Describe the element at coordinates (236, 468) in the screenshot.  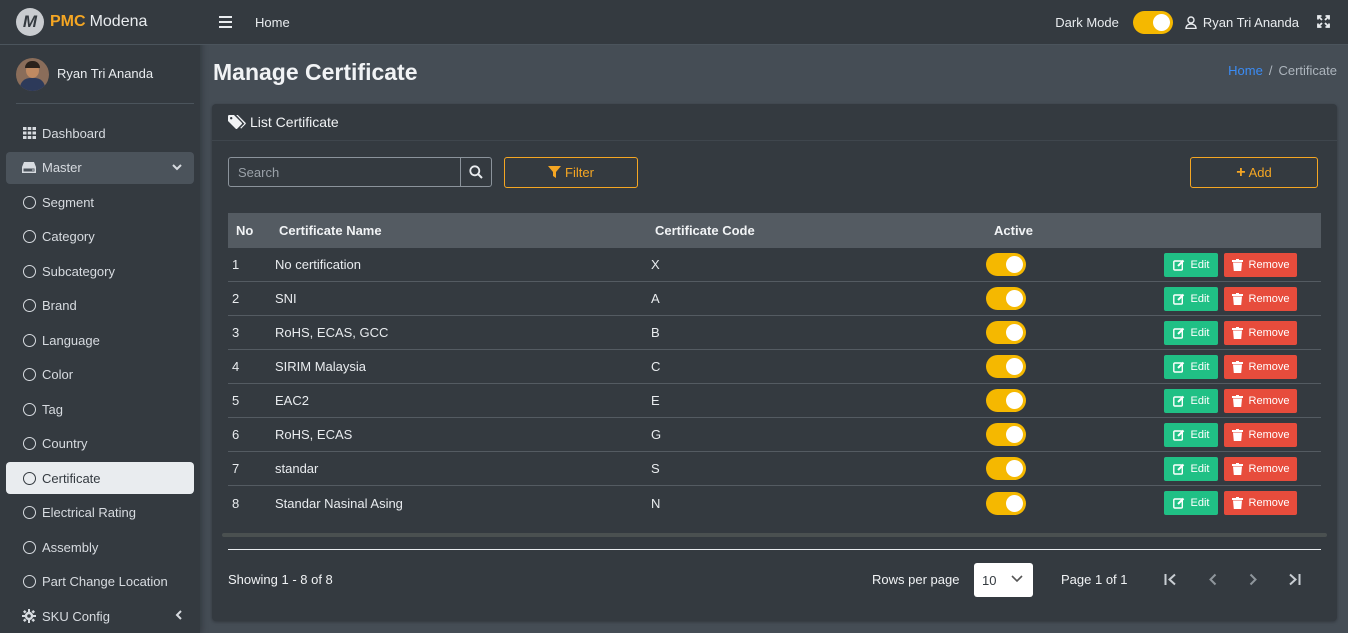
I see `cell-no: 7` at that location.